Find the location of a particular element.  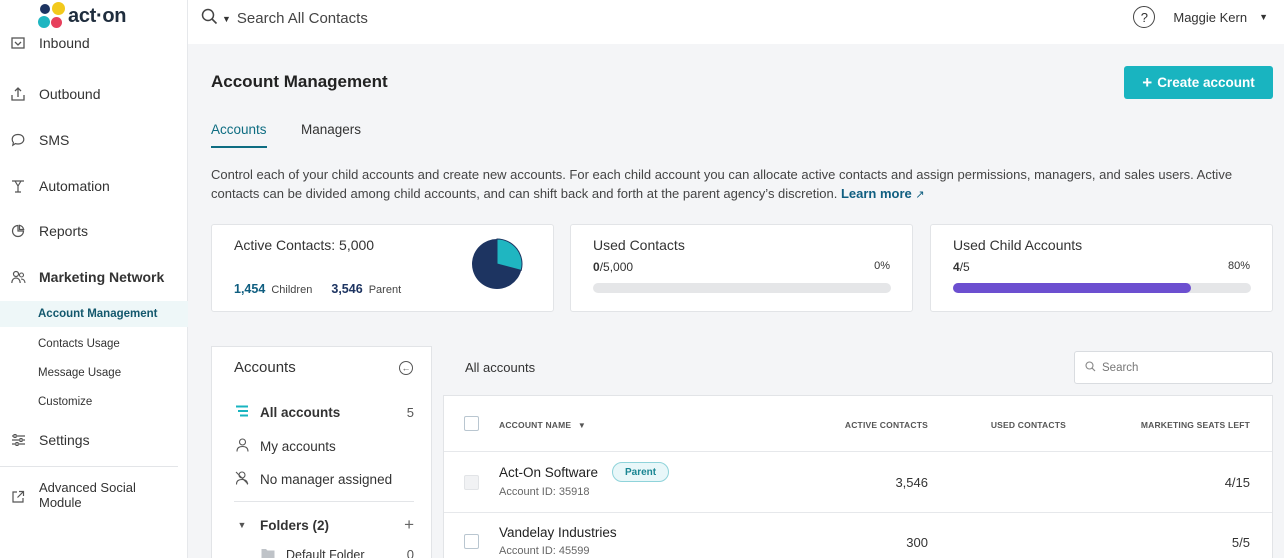

create-account-button: + Create account is located at coordinates (1198, 82).